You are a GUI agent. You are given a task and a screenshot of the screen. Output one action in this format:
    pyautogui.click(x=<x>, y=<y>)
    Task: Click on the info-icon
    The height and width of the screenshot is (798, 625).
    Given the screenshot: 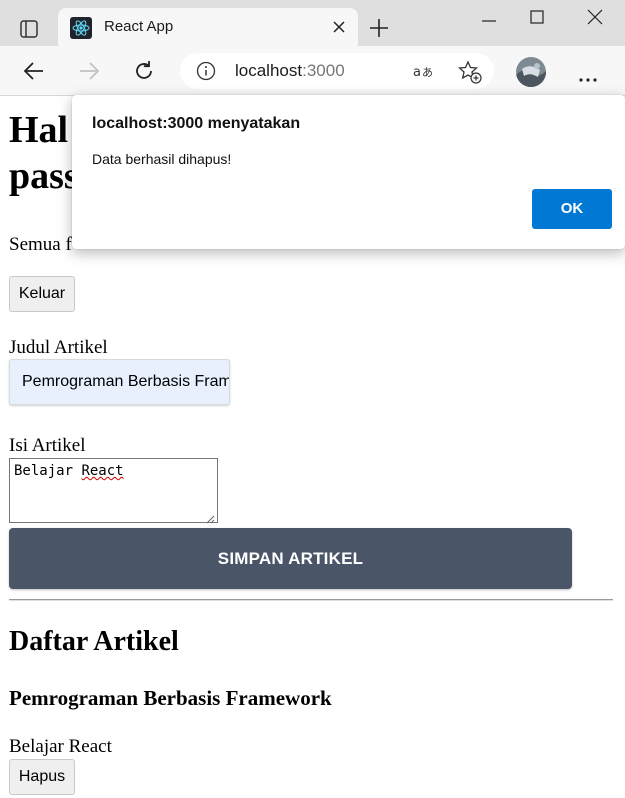 What is the action you would take?
    pyautogui.click(x=206, y=71)
    